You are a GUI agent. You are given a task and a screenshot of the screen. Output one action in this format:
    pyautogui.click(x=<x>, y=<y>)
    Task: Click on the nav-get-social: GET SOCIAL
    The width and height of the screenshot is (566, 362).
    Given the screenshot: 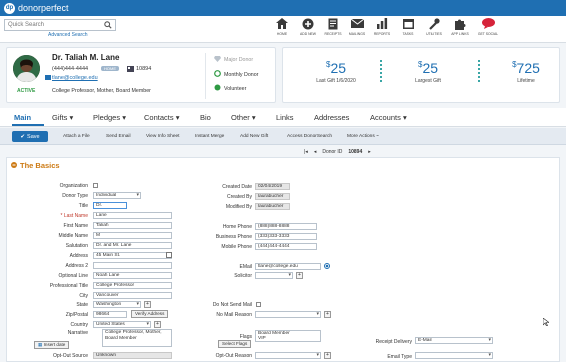 What is the action you would take?
    pyautogui.click(x=488, y=29)
    